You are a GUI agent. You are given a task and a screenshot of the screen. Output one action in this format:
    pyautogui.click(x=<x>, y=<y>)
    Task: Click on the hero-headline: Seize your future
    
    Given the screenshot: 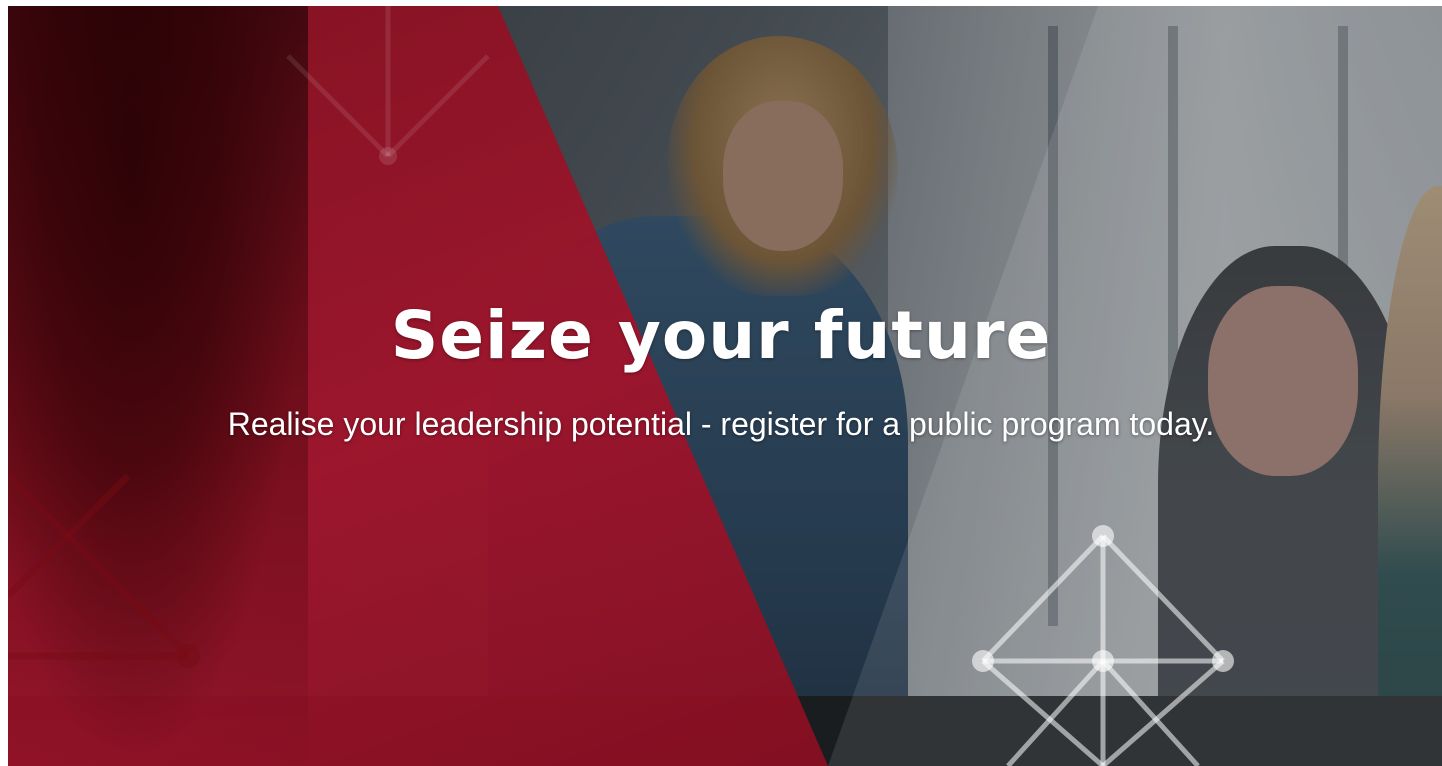 What is the action you would take?
    pyautogui.click(x=721, y=335)
    